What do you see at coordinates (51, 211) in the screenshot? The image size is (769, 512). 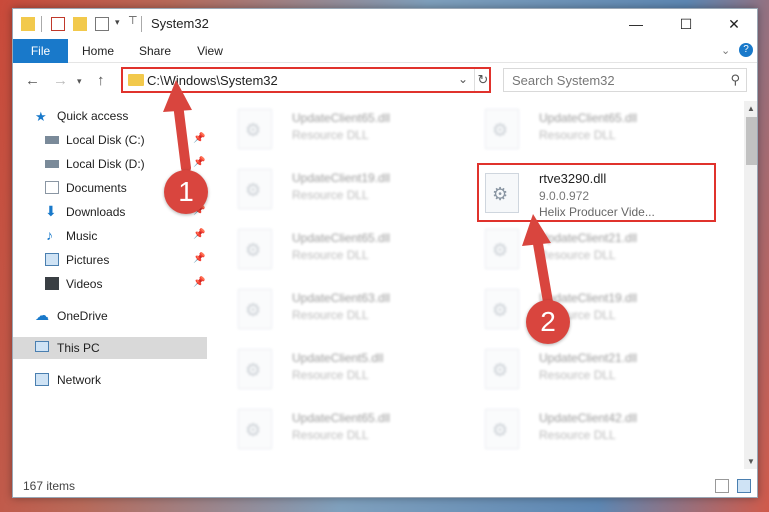 I see `download-arrow-icon: ⬇` at bounding box center [51, 211].